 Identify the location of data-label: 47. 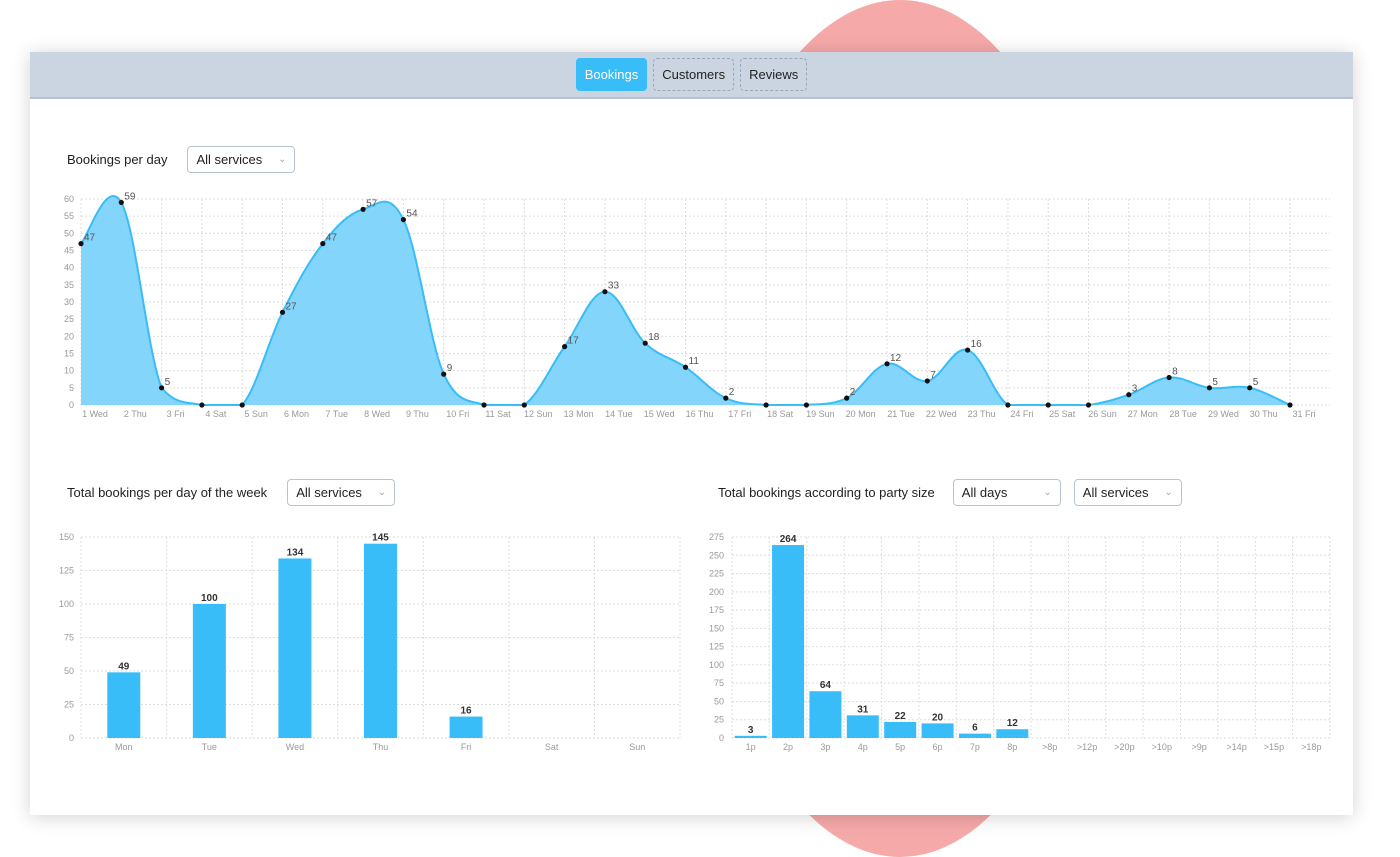
(332, 238).